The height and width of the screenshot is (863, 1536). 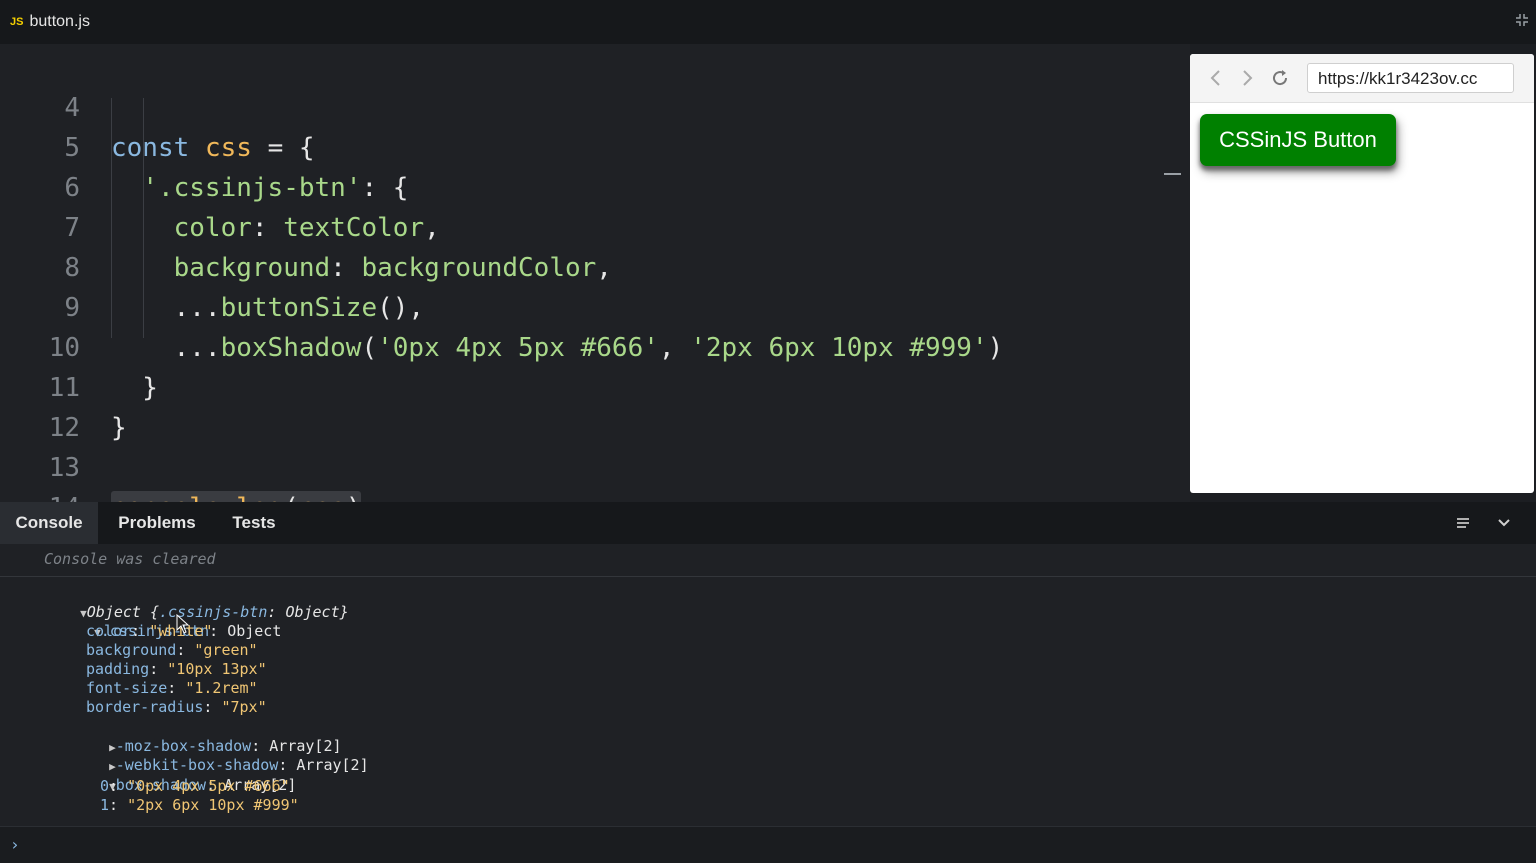 What do you see at coordinates (1504, 523) in the screenshot?
I see `chevron-down-icon` at bounding box center [1504, 523].